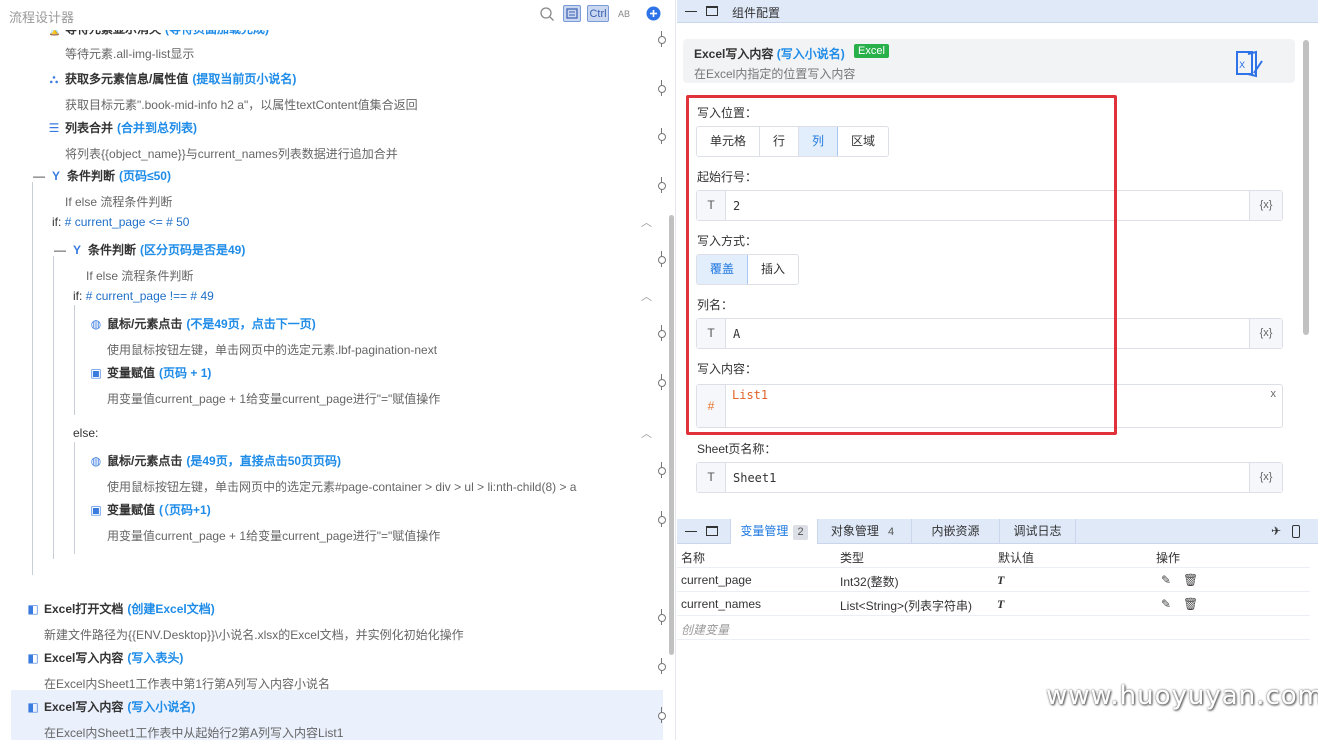 The image size is (1318, 740). I want to click on step-tag: (写入表头), so click(155, 658).